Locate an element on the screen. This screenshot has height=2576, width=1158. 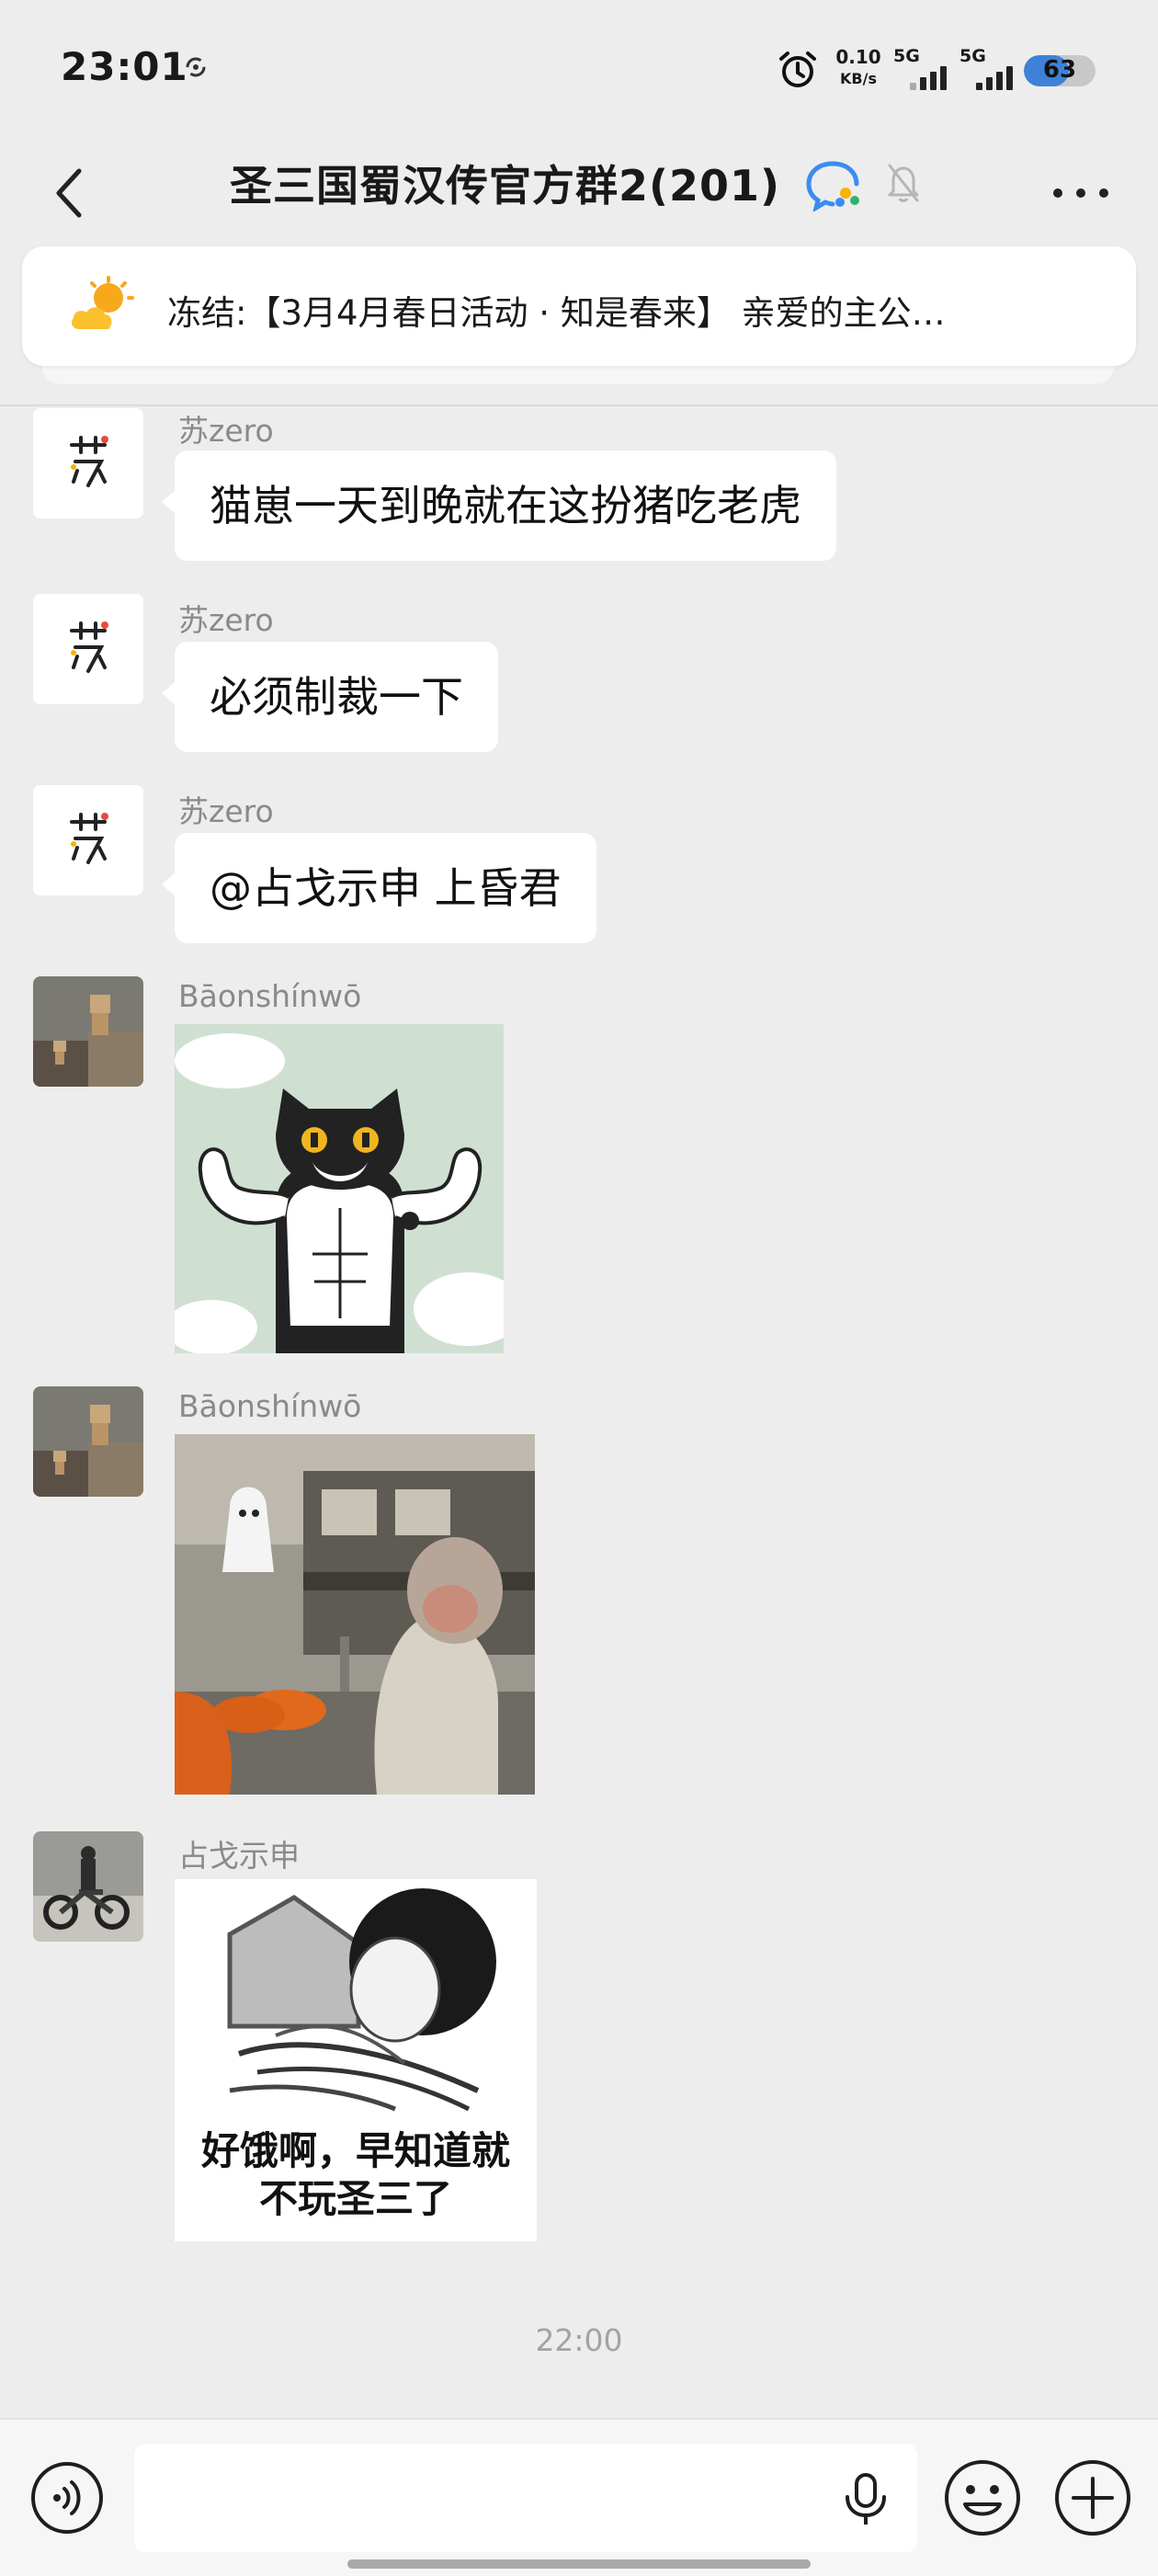
home-indicator is located at coordinates (579, 2564).